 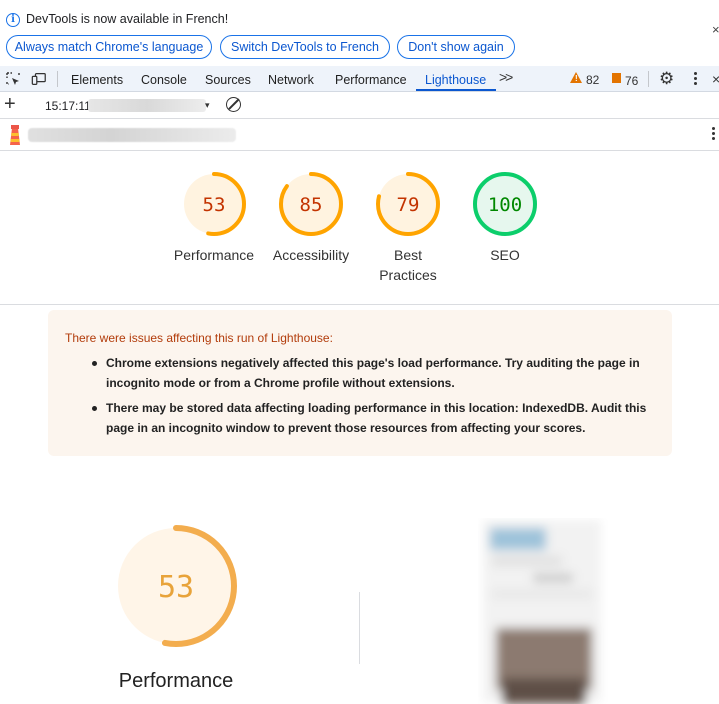 What do you see at coordinates (371, 80) in the screenshot?
I see `tab-performance: Performance` at bounding box center [371, 80].